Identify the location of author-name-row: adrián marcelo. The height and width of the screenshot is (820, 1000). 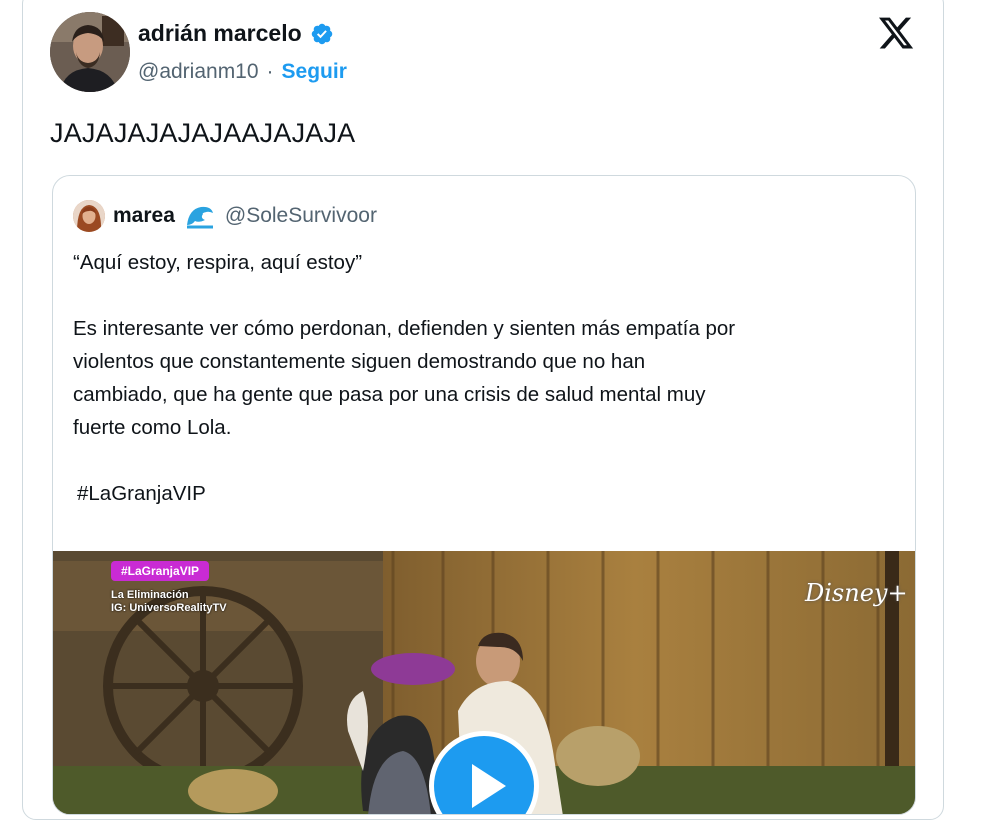
(236, 33).